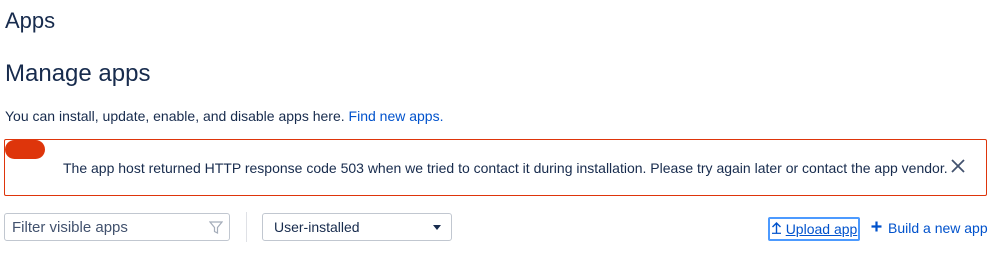 This screenshot has height=271, width=999. Describe the element at coordinates (958, 166) in the screenshot. I see `close-icon` at that location.